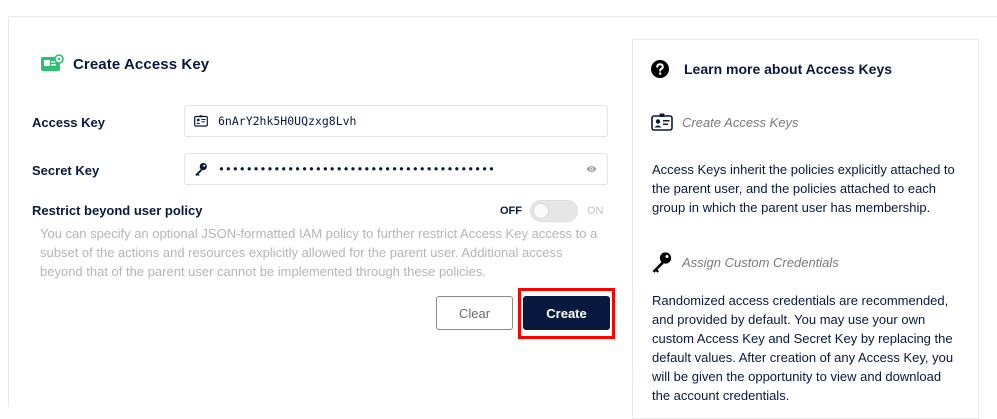  Describe the element at coordinates (412, 121) in the screenshot. I see `access-key-input` at that location.